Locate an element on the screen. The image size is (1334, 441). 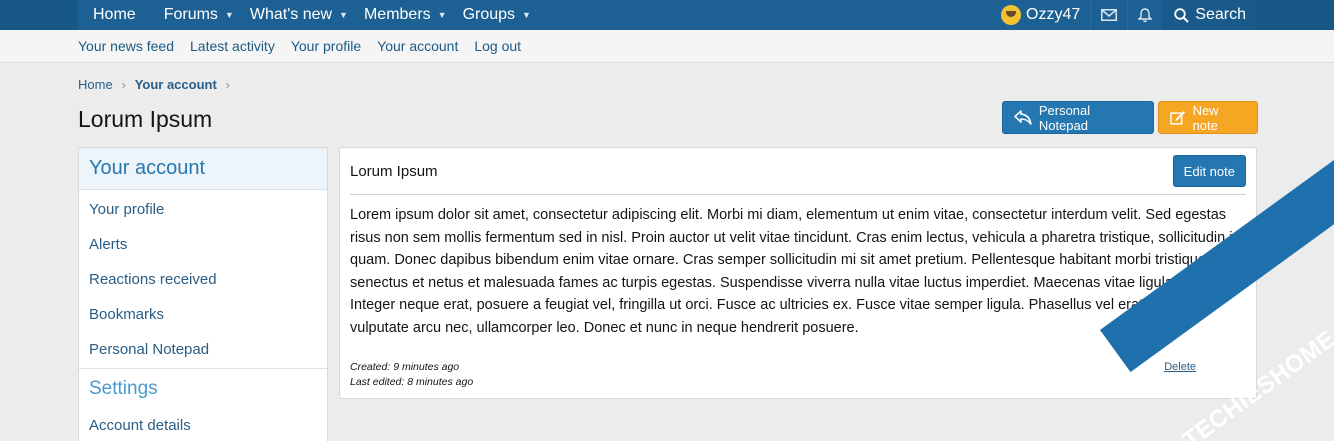
username: Ozzy47 is located at coordinates (1053, 14).